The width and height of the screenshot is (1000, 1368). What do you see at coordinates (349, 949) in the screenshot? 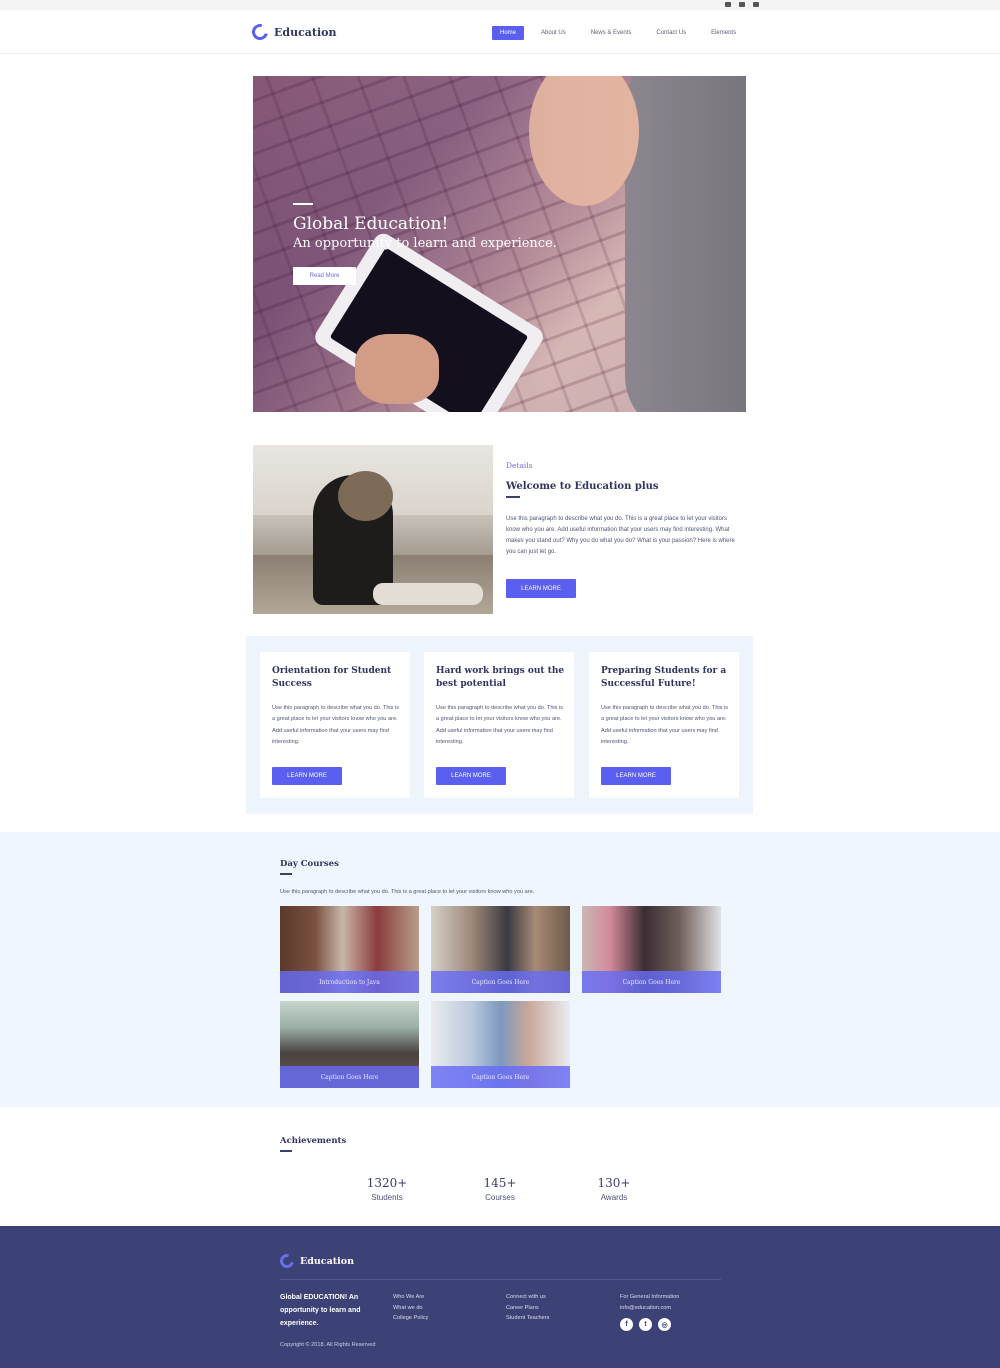
I see `course-tile: Introduction to Java` at bounding box center [349, 949].